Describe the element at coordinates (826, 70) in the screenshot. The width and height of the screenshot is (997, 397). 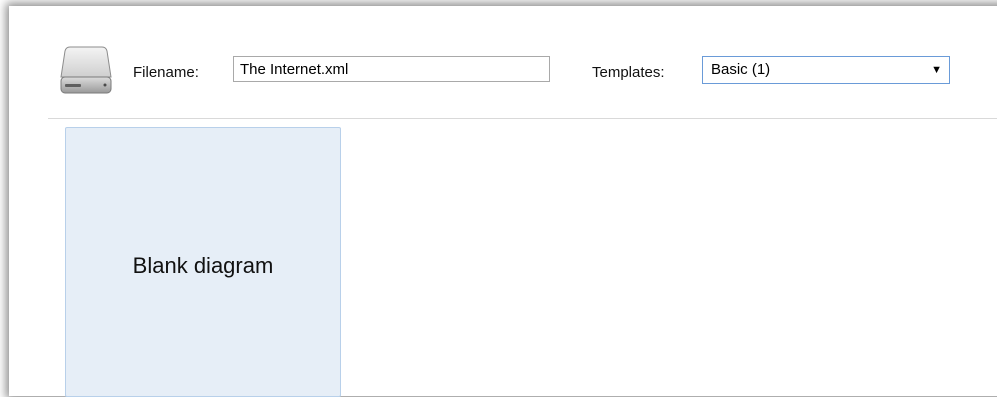
I see `templates-dropdown: Basic (1) ▼` at that location.